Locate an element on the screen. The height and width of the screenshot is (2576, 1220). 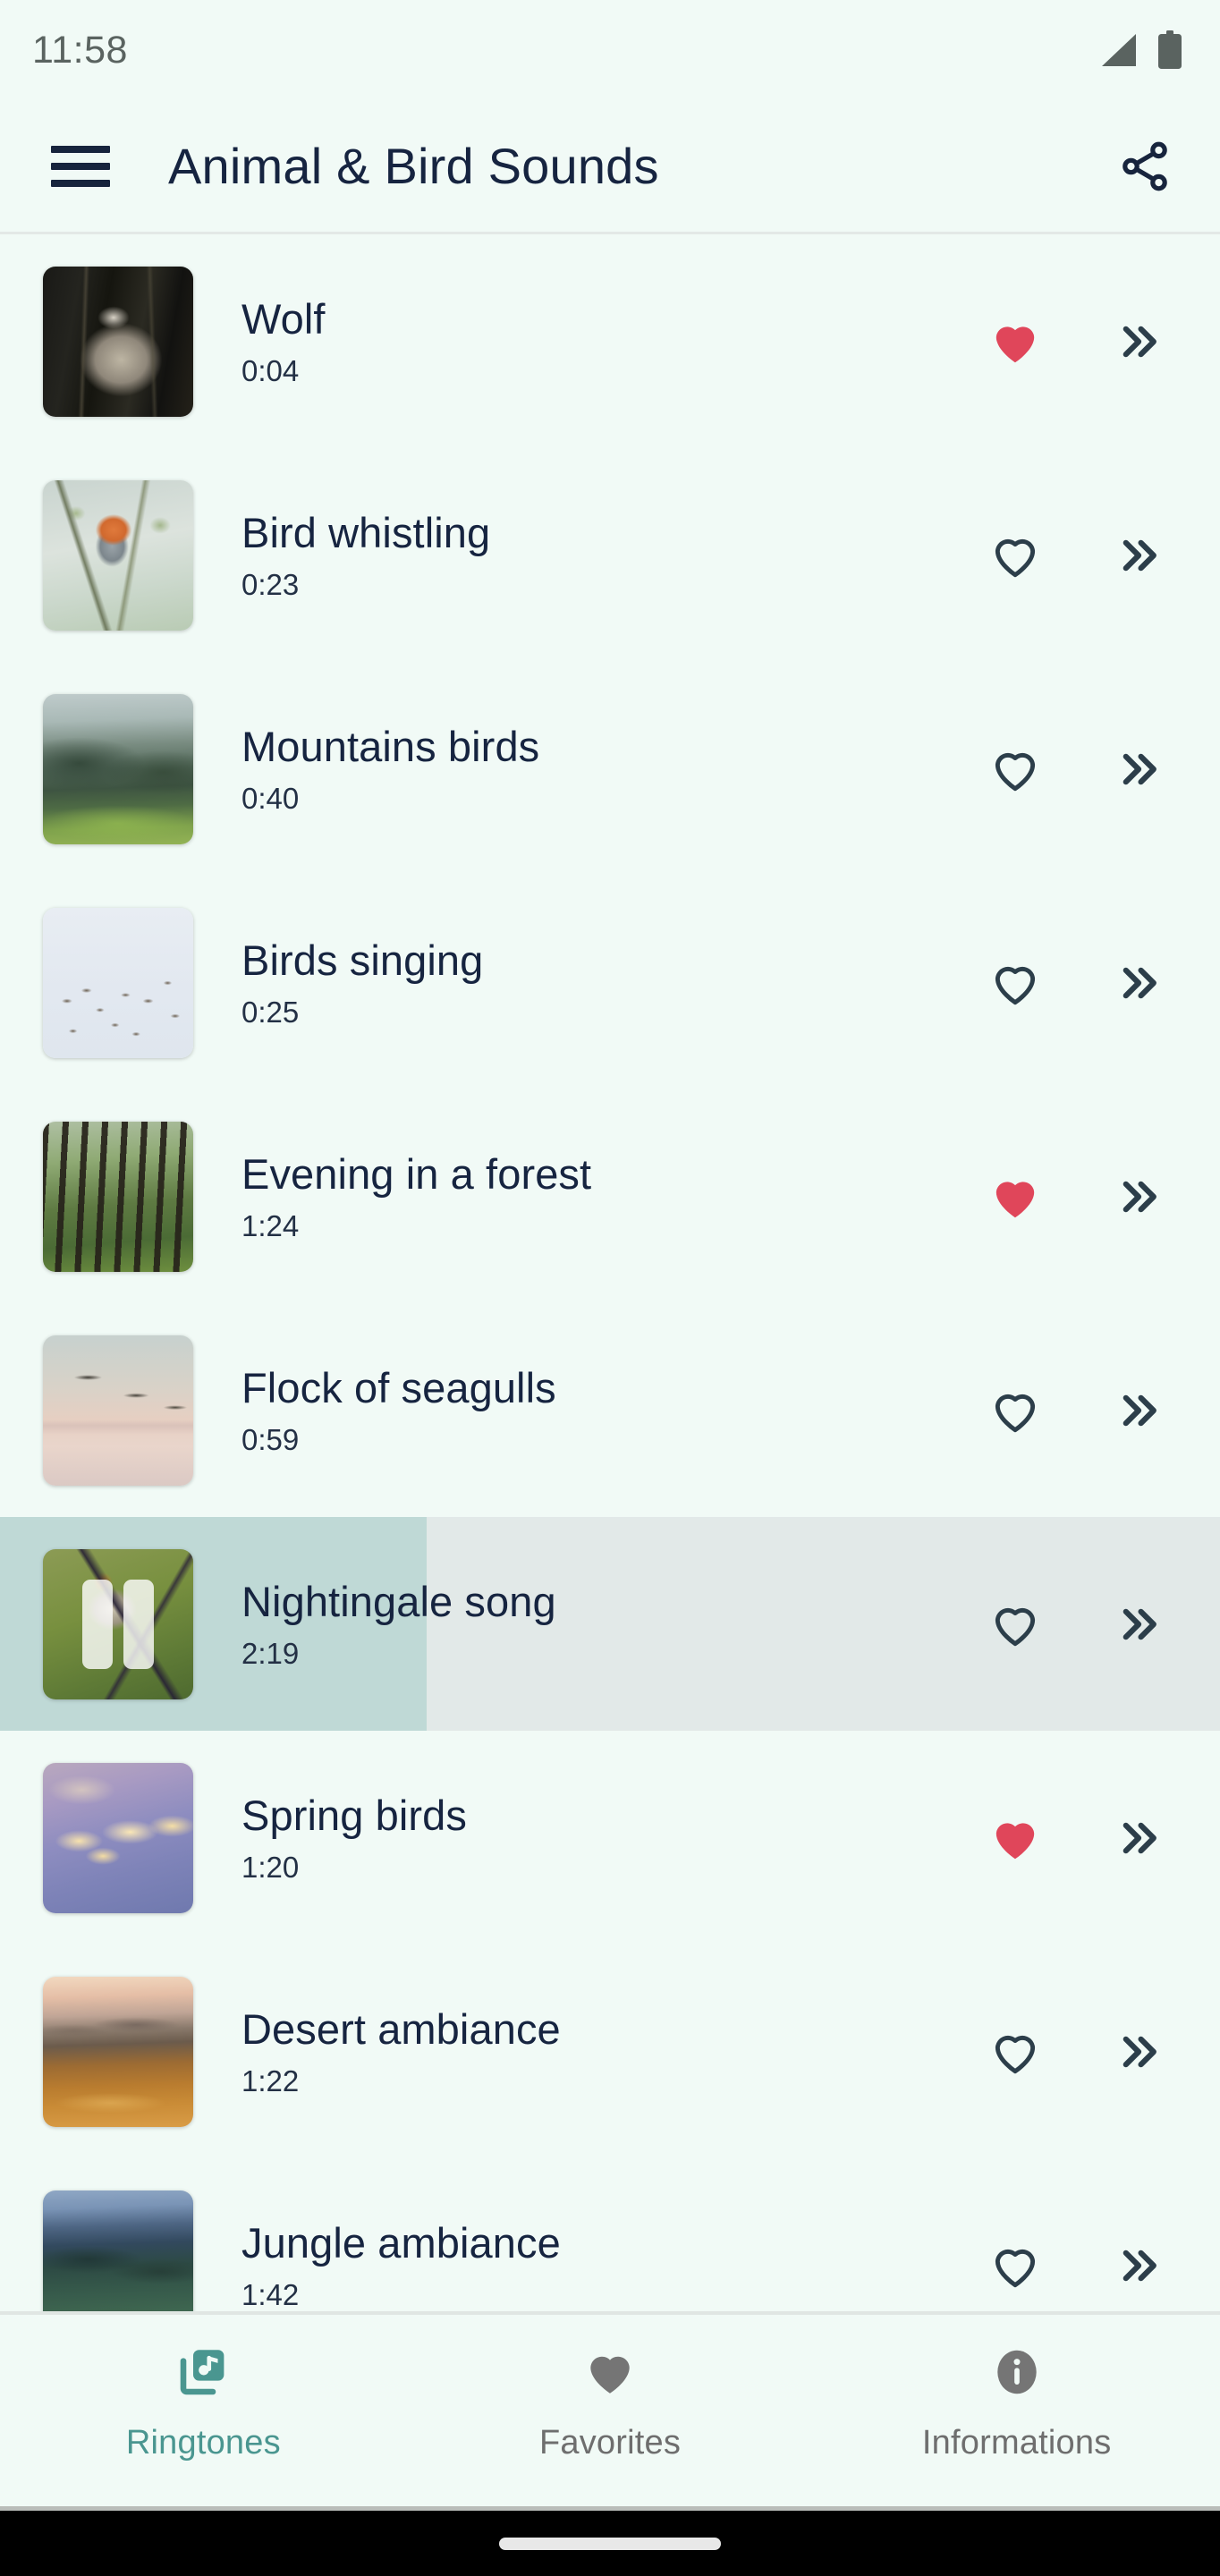
sound-list-item: Jungle ambiance 1:42 is located at coordinates (610, 2234).